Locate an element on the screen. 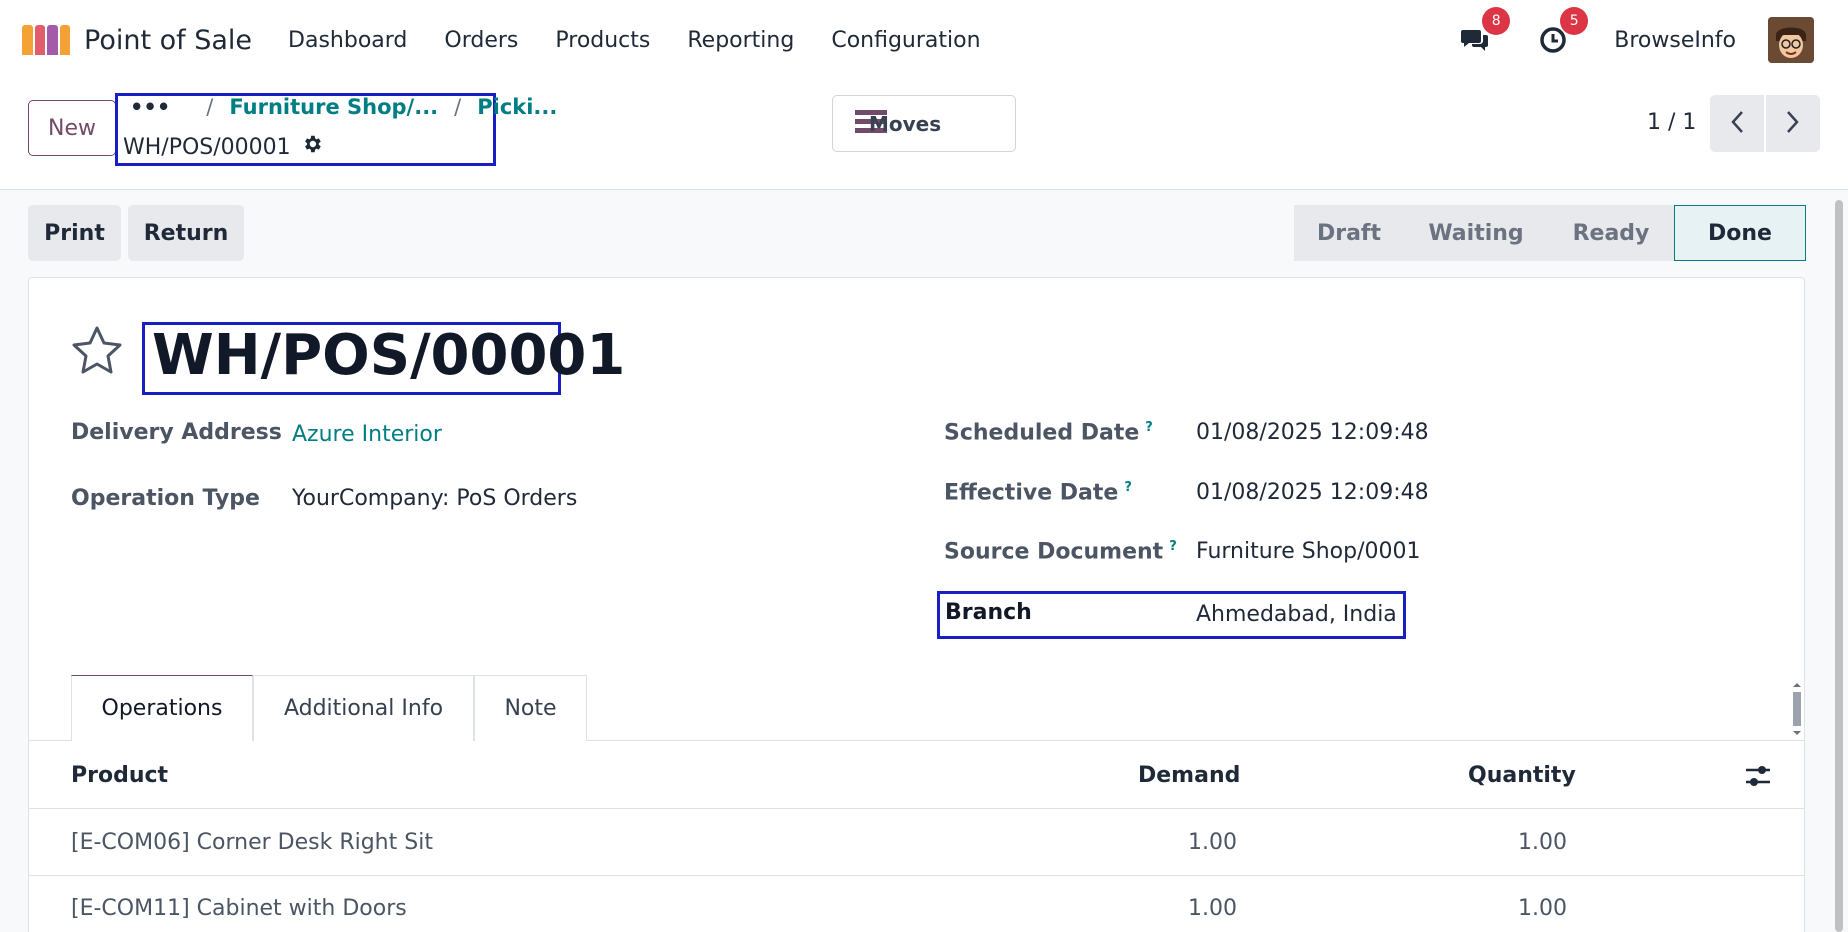 The height and width of the screenshot is (932, 1848). row-divider is located at coordinates (916, 875).